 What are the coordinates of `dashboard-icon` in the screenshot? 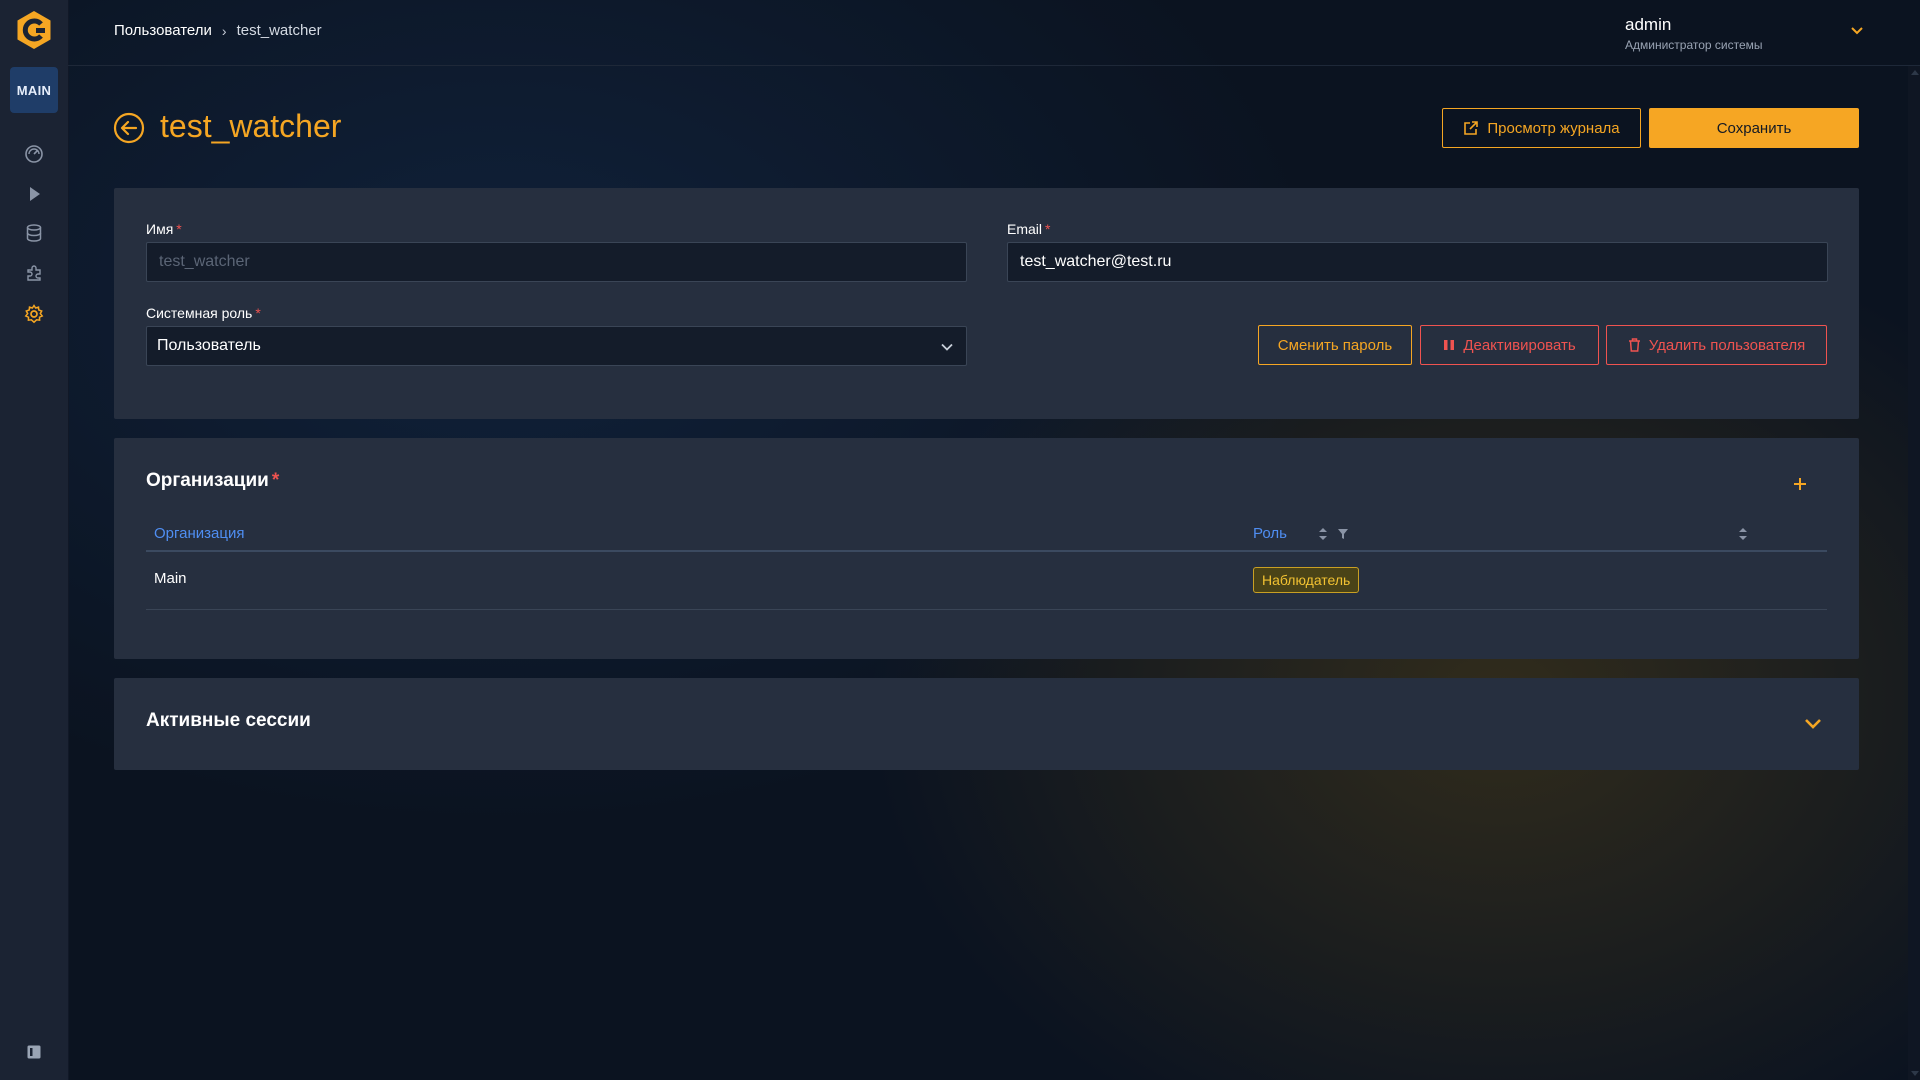 It's located at (34, 154).